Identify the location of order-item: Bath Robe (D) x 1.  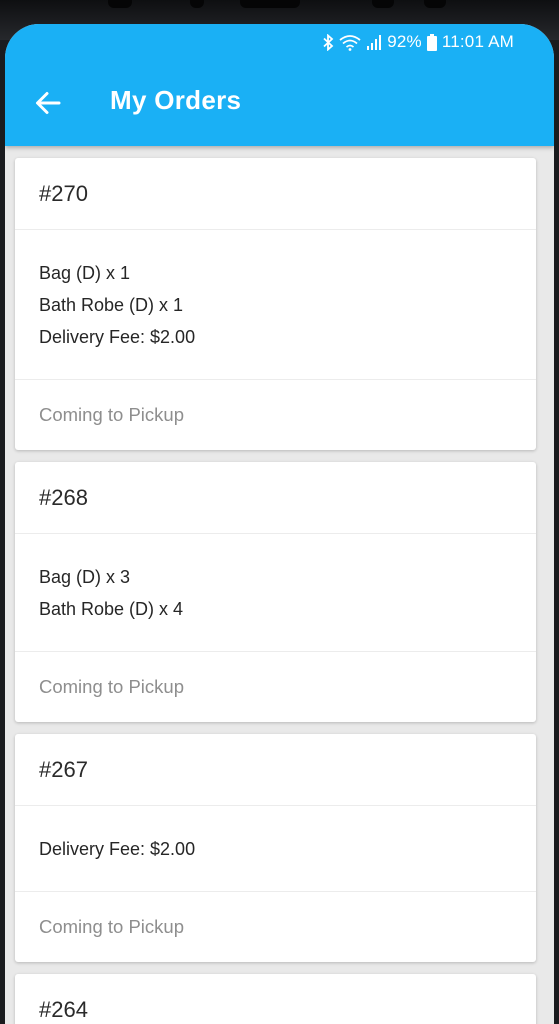
(111, 305).